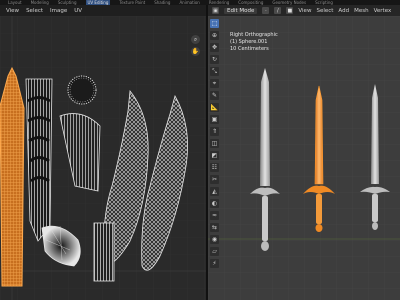  What do you see at coordinates (103, 10) in the screenshot?
I see `uv-editor-header: View Select Image UV` at bounding box center [103, 10].